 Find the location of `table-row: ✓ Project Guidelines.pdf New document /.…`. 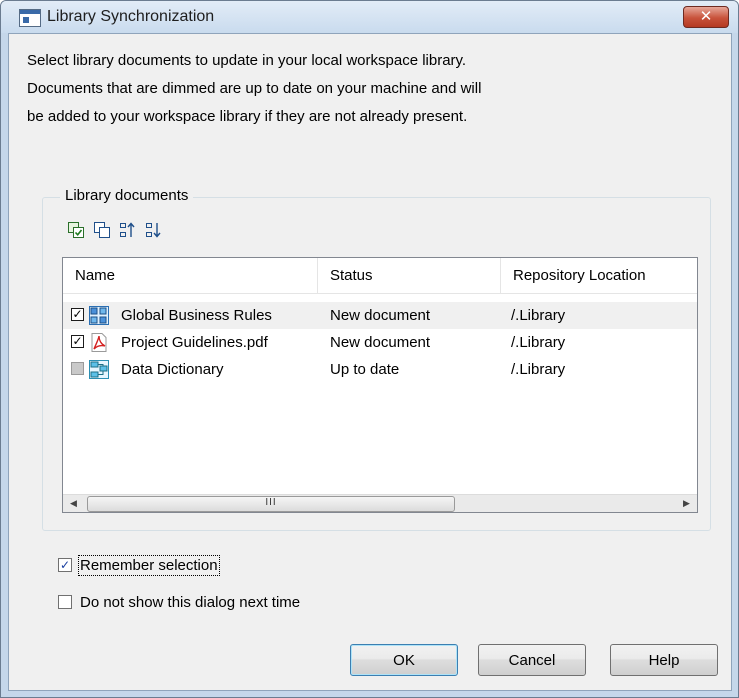

table-row: ✓ Project Guidelines.pdf New document /.… is located at coordinates (380, 342).